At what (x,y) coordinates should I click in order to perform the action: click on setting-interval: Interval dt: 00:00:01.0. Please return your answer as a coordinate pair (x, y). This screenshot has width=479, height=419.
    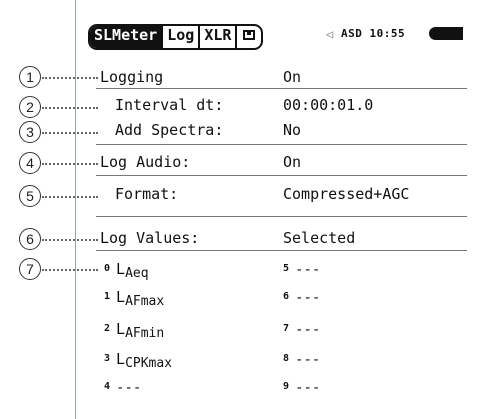
    Looking at the image, I should click on (239, 105).